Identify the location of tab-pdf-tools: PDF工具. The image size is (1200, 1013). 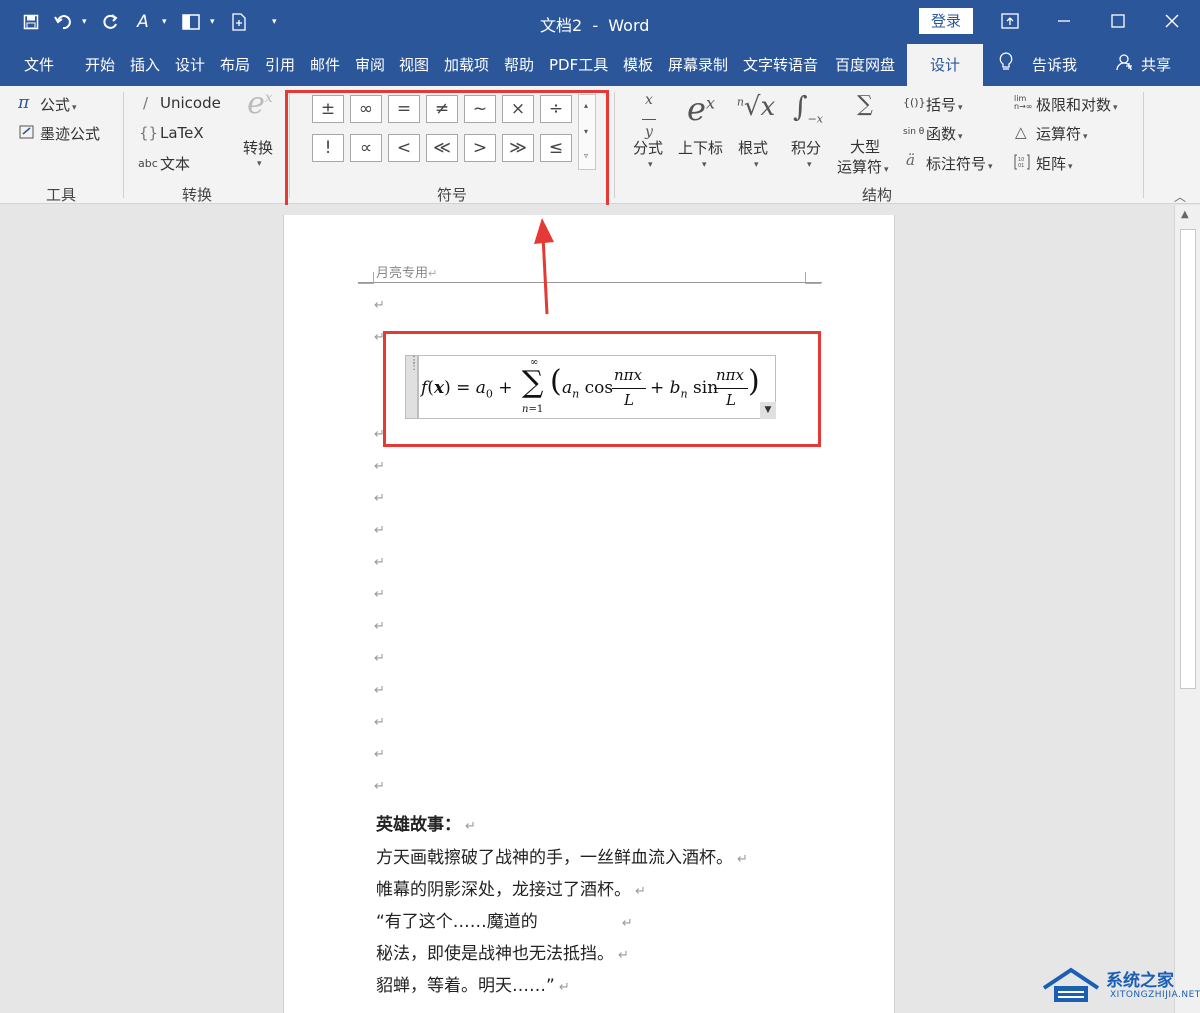
(578, 64).